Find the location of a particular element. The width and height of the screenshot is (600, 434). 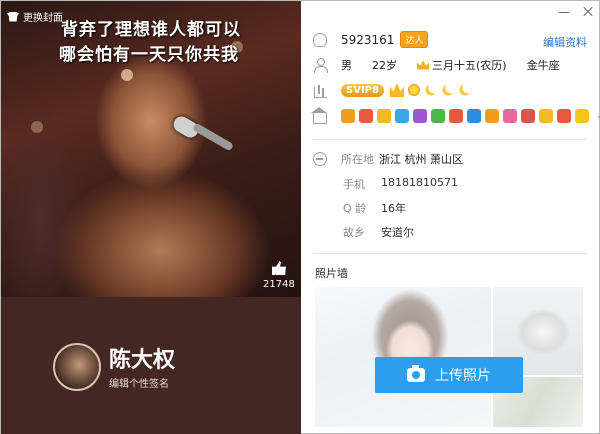

cover-lyric-line-2: 哪会怕有一天只你共我 is located at coordinates (149, 55).